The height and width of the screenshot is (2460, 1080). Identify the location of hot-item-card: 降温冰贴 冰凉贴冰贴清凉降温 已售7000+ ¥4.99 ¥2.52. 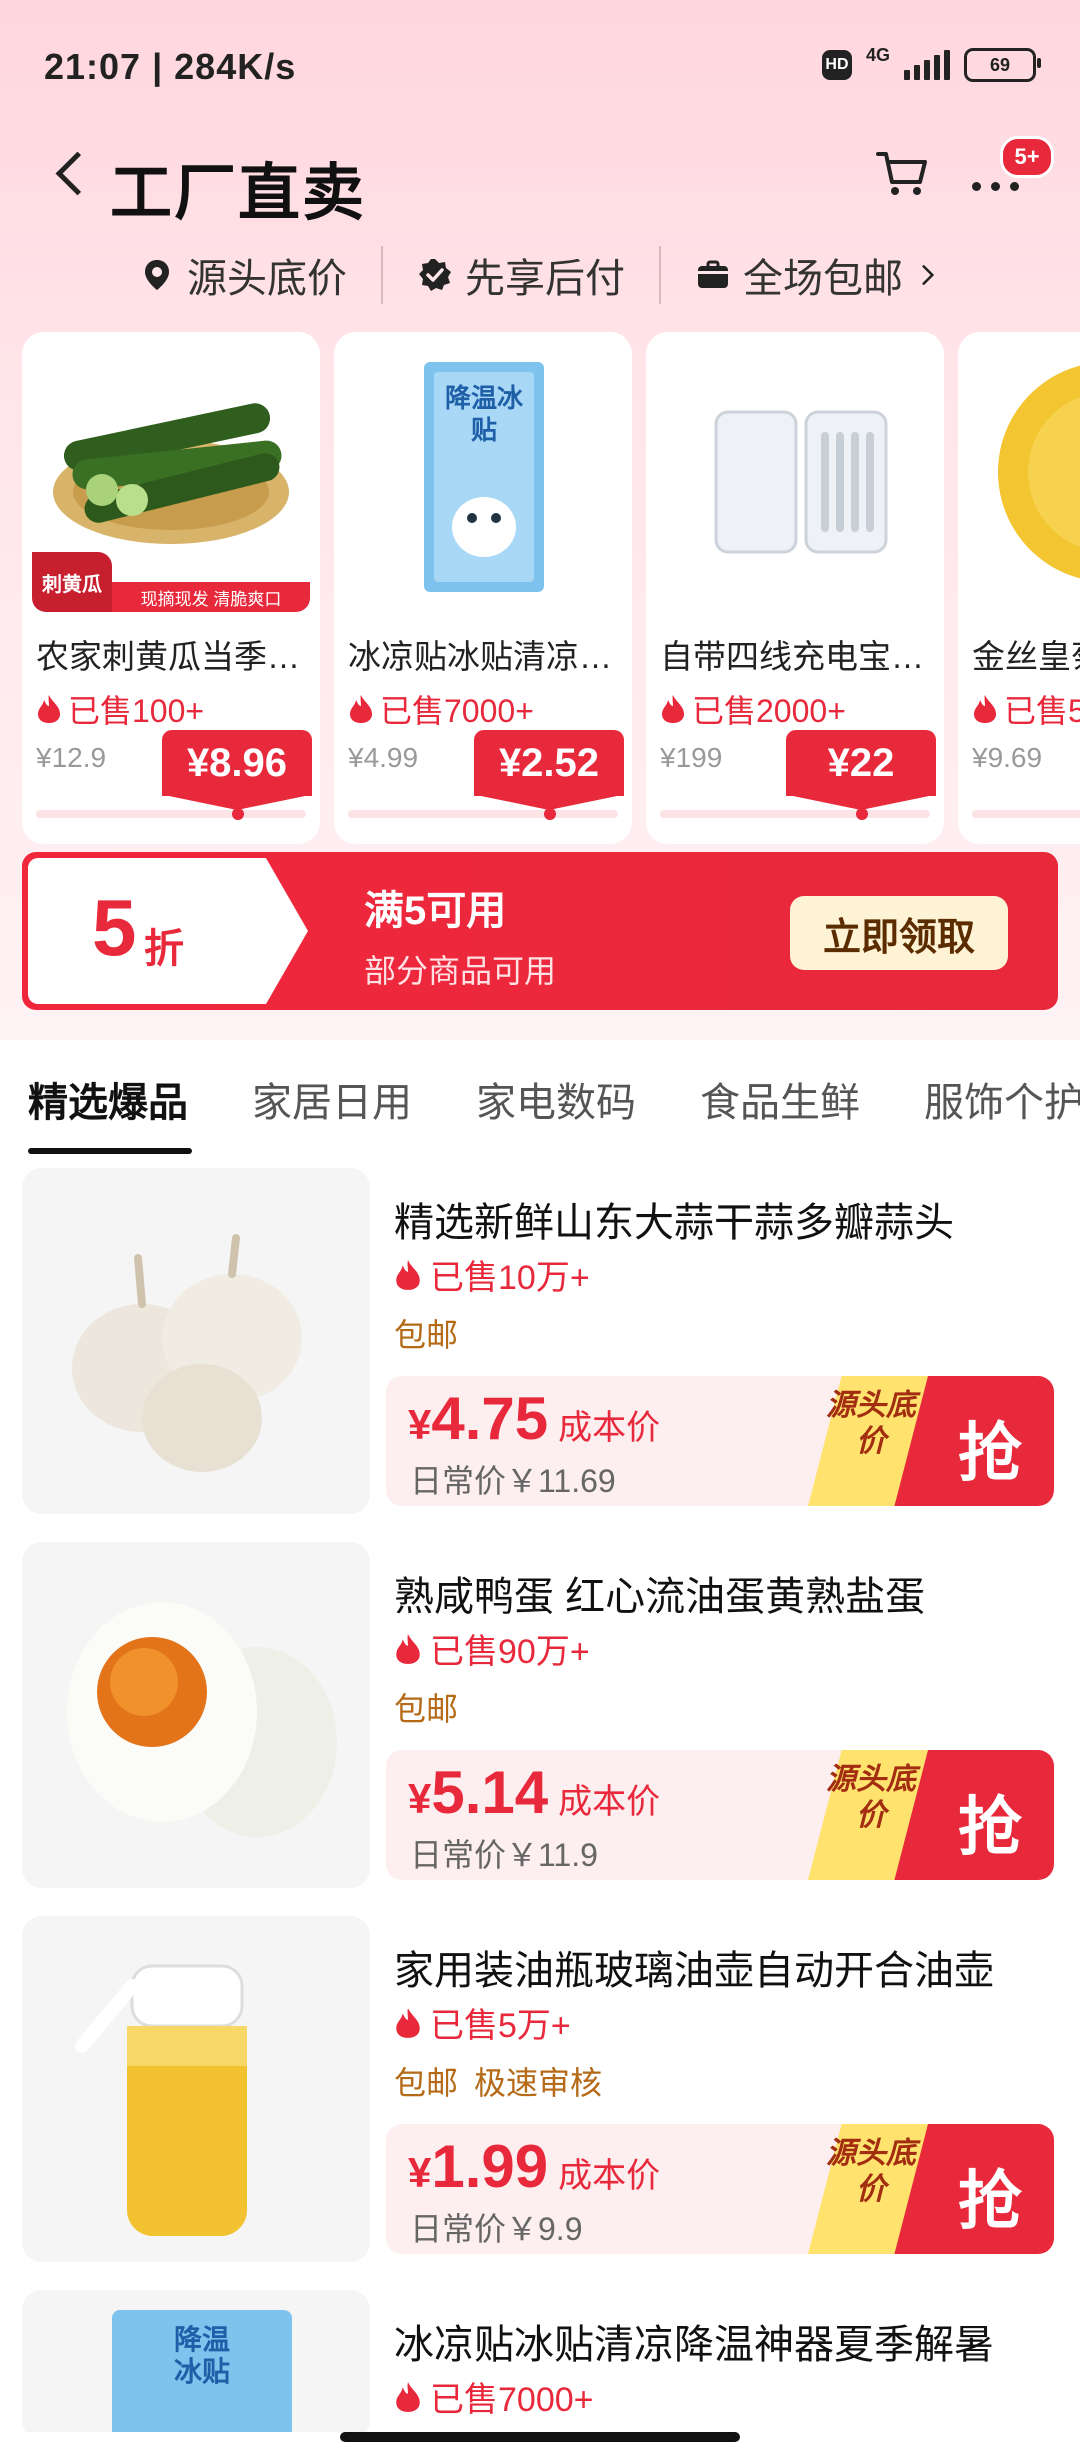
(483, 588).